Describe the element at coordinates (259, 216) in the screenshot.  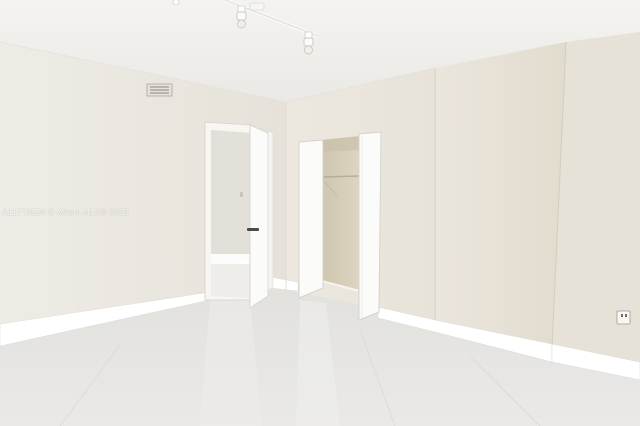
I see `interior-door` at that location.